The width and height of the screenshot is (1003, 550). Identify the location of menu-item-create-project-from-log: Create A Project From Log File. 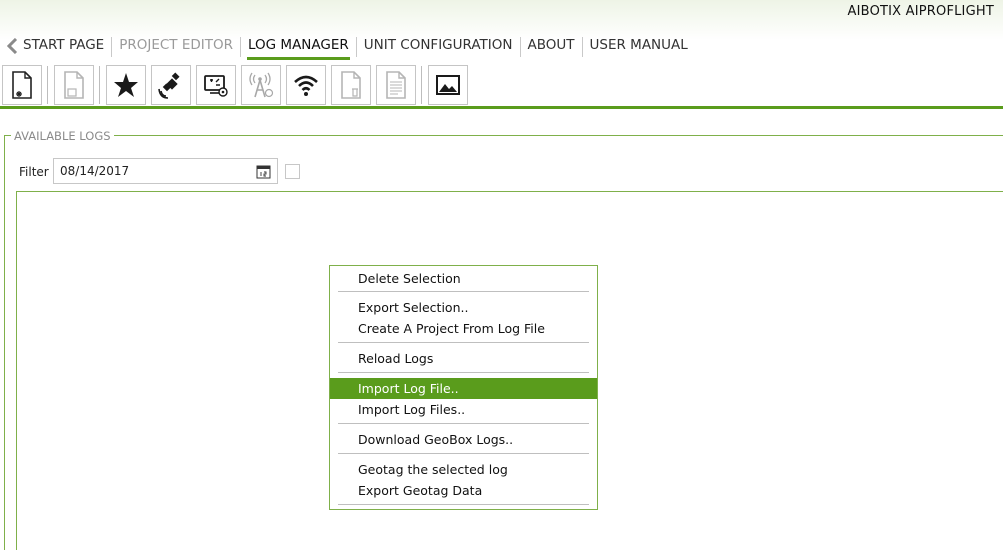
(463, 328).